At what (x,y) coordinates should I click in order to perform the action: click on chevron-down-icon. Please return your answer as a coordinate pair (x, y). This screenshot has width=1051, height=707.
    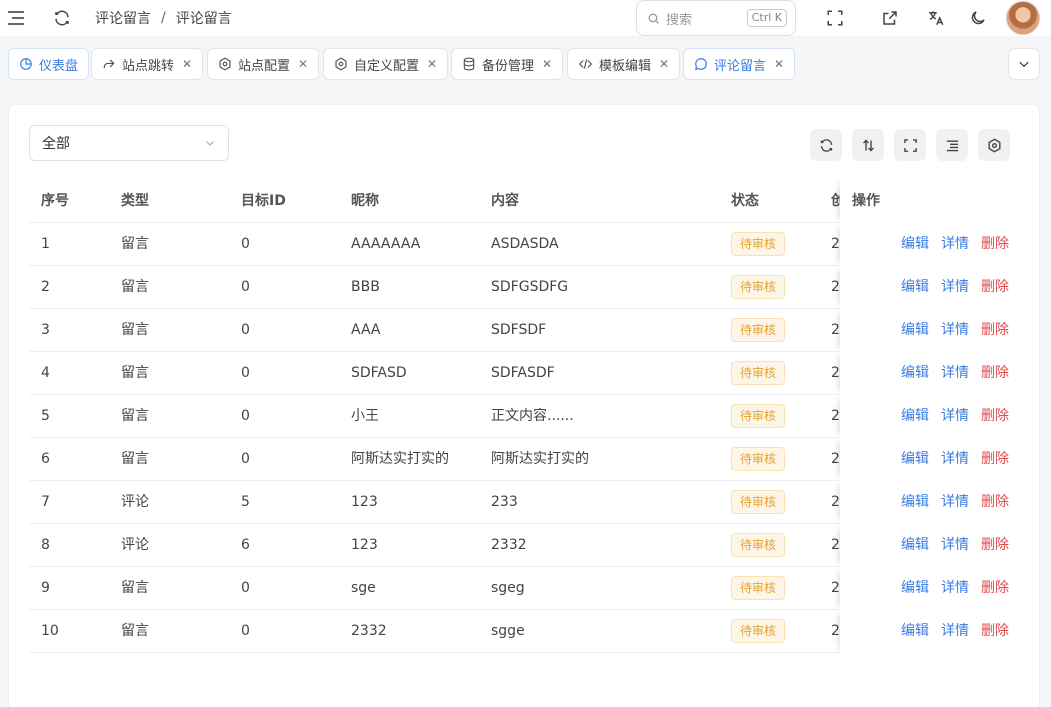
    Looking at the image, I should click on (1024, 64).